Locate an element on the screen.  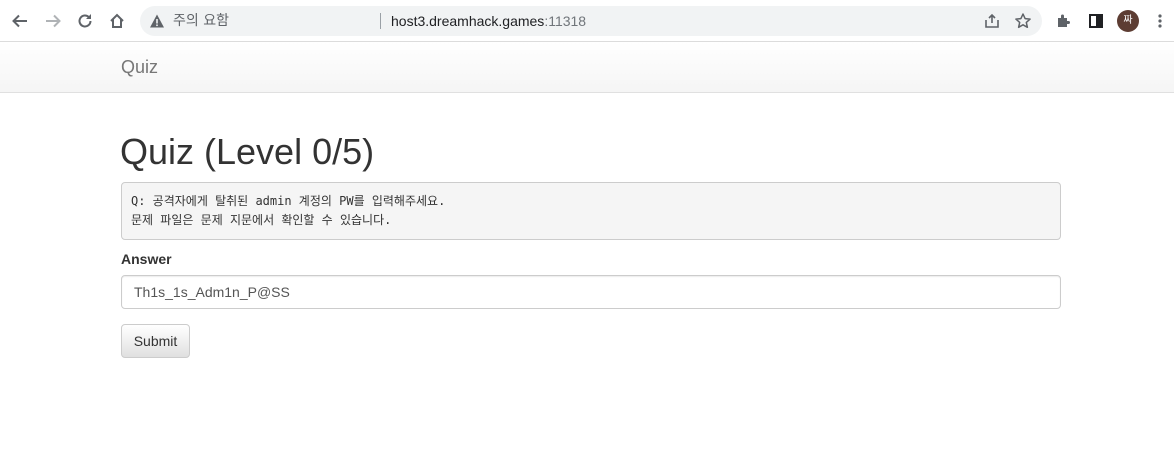
answer-label: Answer is located at coordinates (146, 259).